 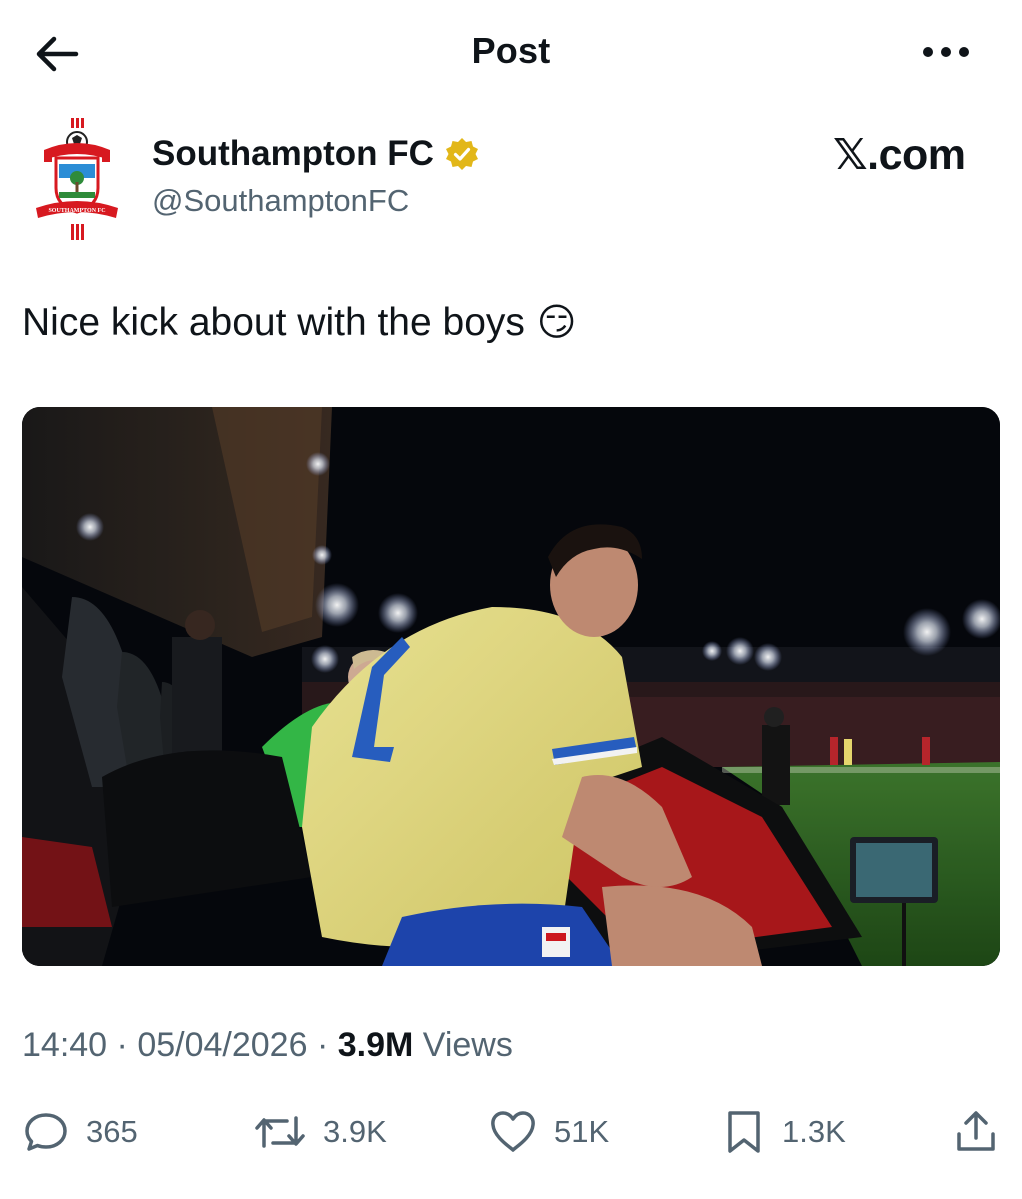 I want to click on x-com-watermark: 𝕏.com, so click(x=899, y=155).